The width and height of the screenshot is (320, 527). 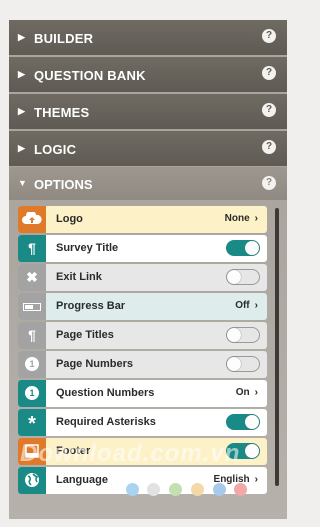 What do you see at coordinates (142, 219) in the screenshot?
I see `option-logo: Logo None ›` at bounding box center [142, 219].